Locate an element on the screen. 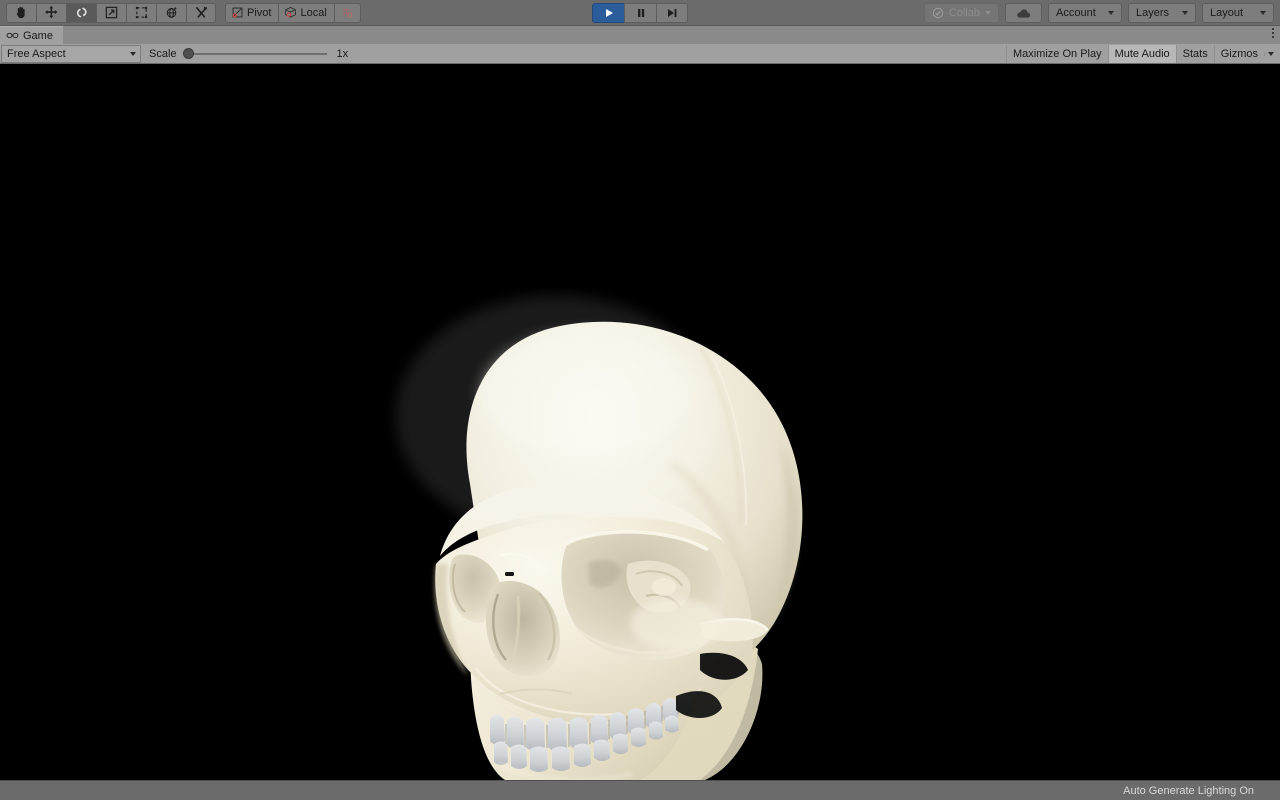  scale-label: Scale is located at coordinates (163, 53).